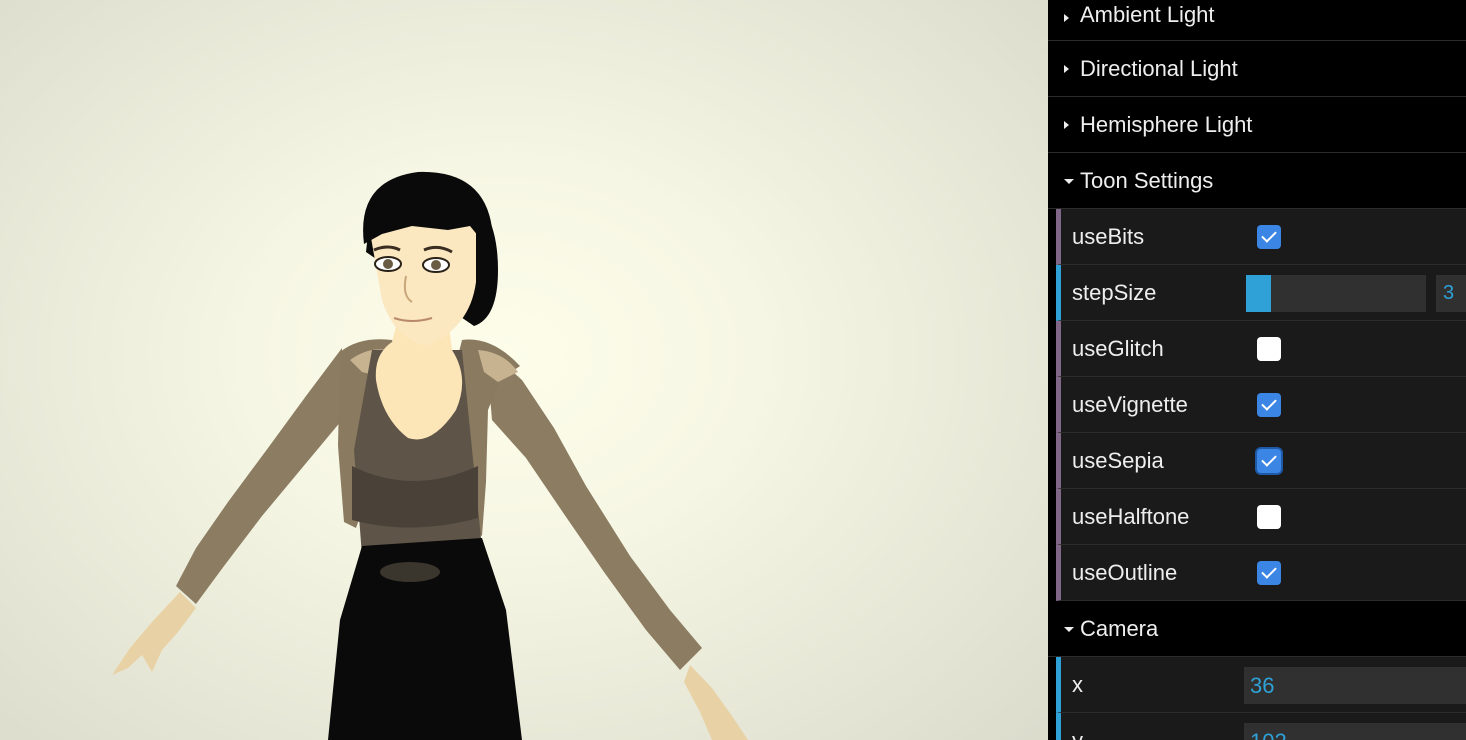  I want to click on folder-directional-light: Directional Light, so click(1257, 69).